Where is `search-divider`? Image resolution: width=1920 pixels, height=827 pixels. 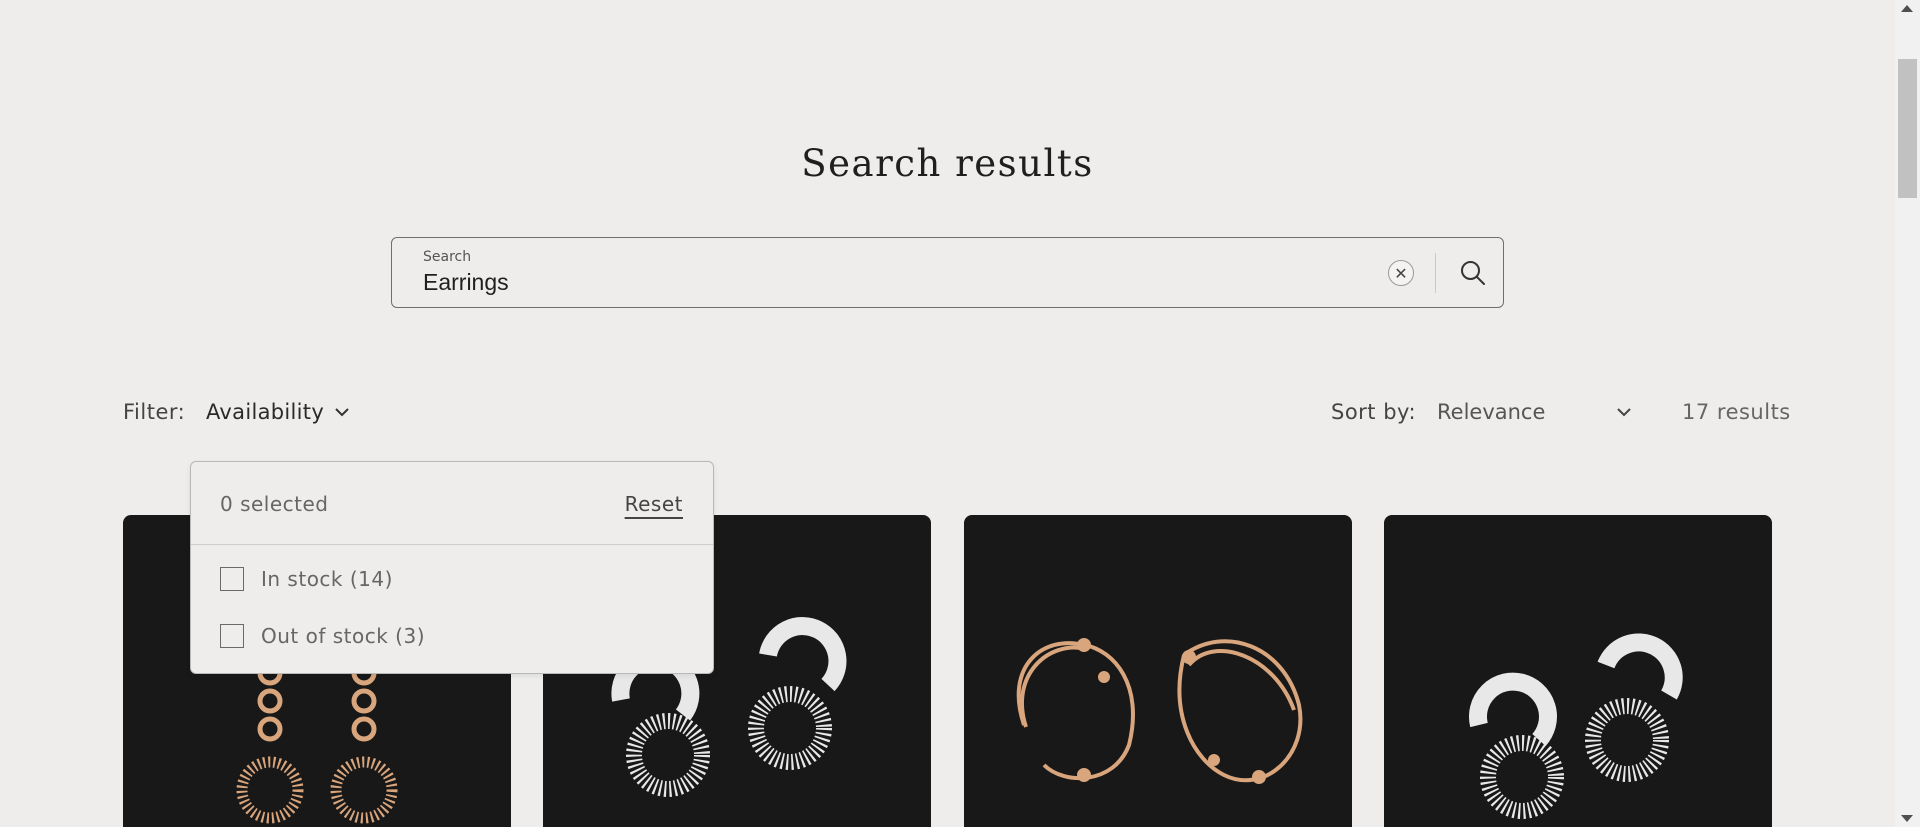 search-divider is located at coordinates (1435, 273).